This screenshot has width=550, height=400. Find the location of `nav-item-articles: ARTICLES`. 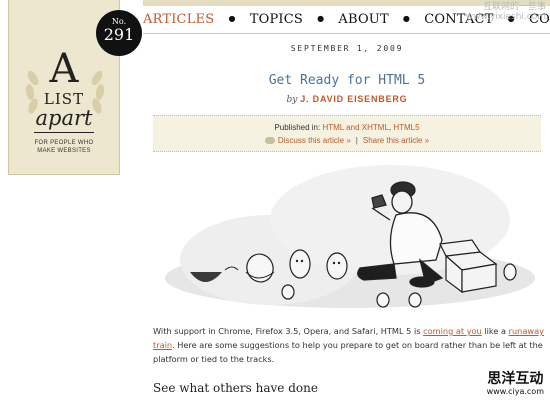

nav-item-articles: ARTICLES is located at coordinates (178, 19).